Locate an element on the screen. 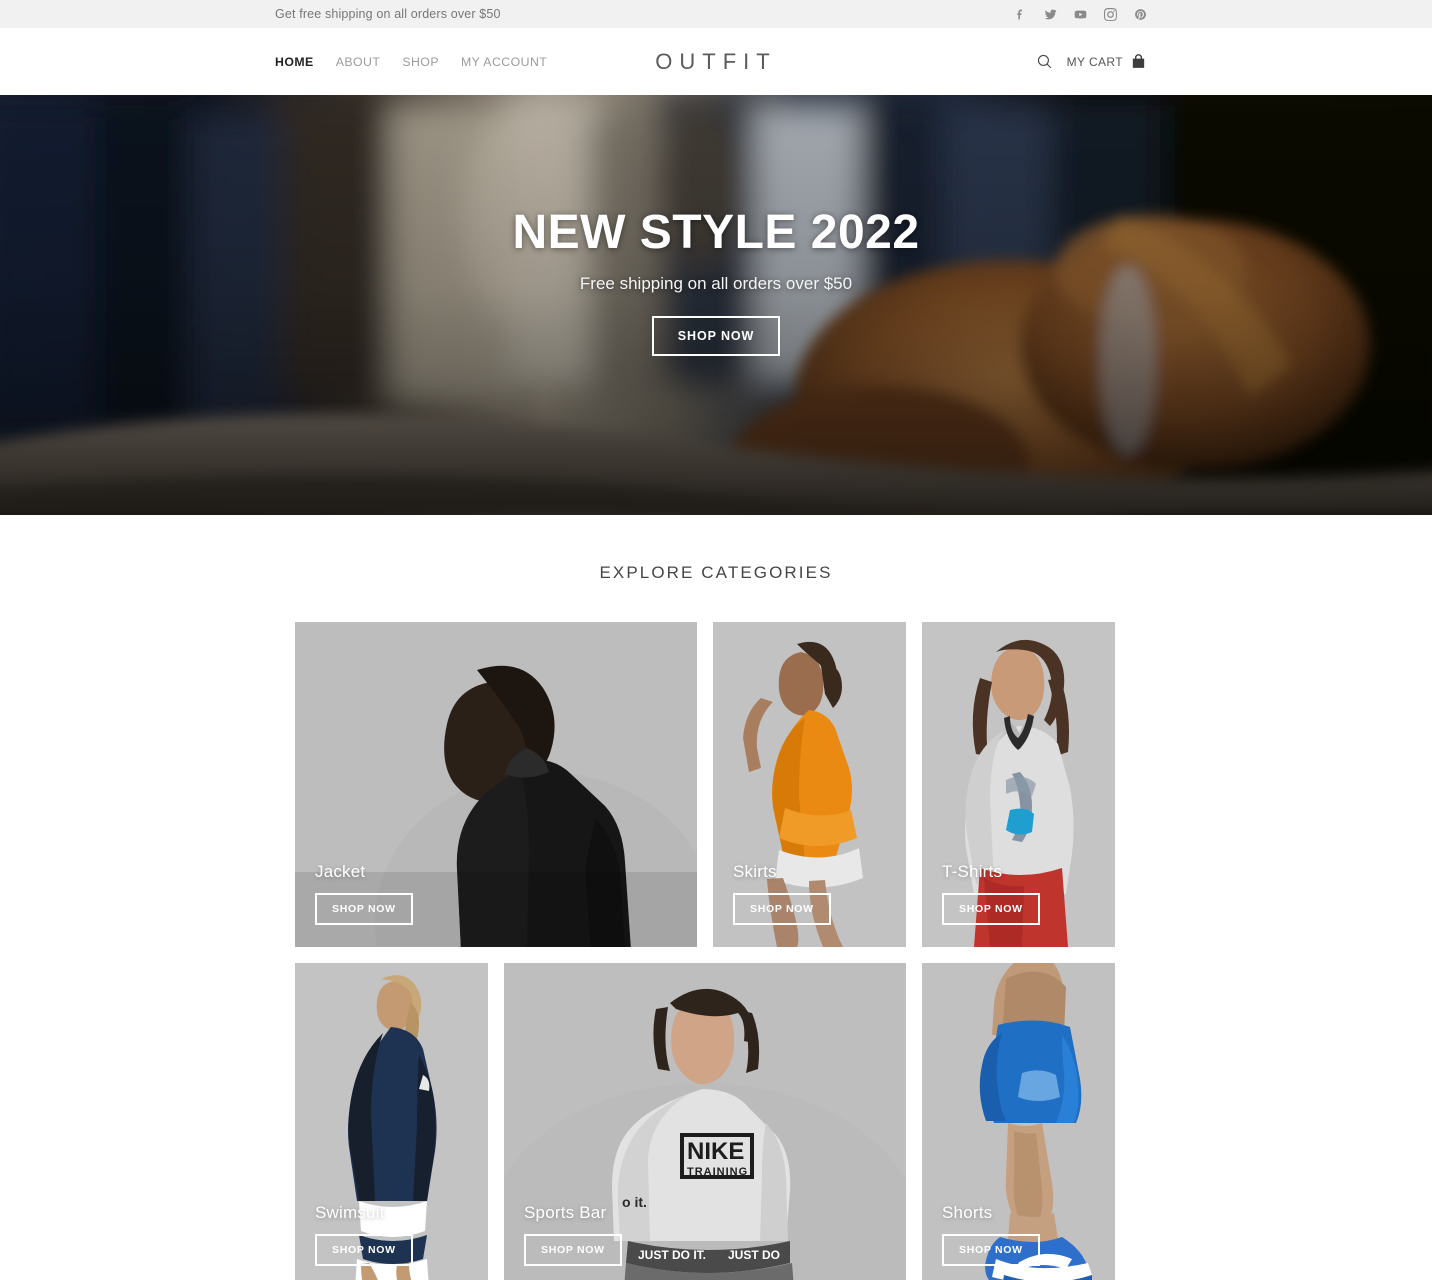 The width and height of the screenshot is (1432, 1280). category-tile-swimsuit: Swimsuit SHOP NOW is located at coordinates (391, 1121).